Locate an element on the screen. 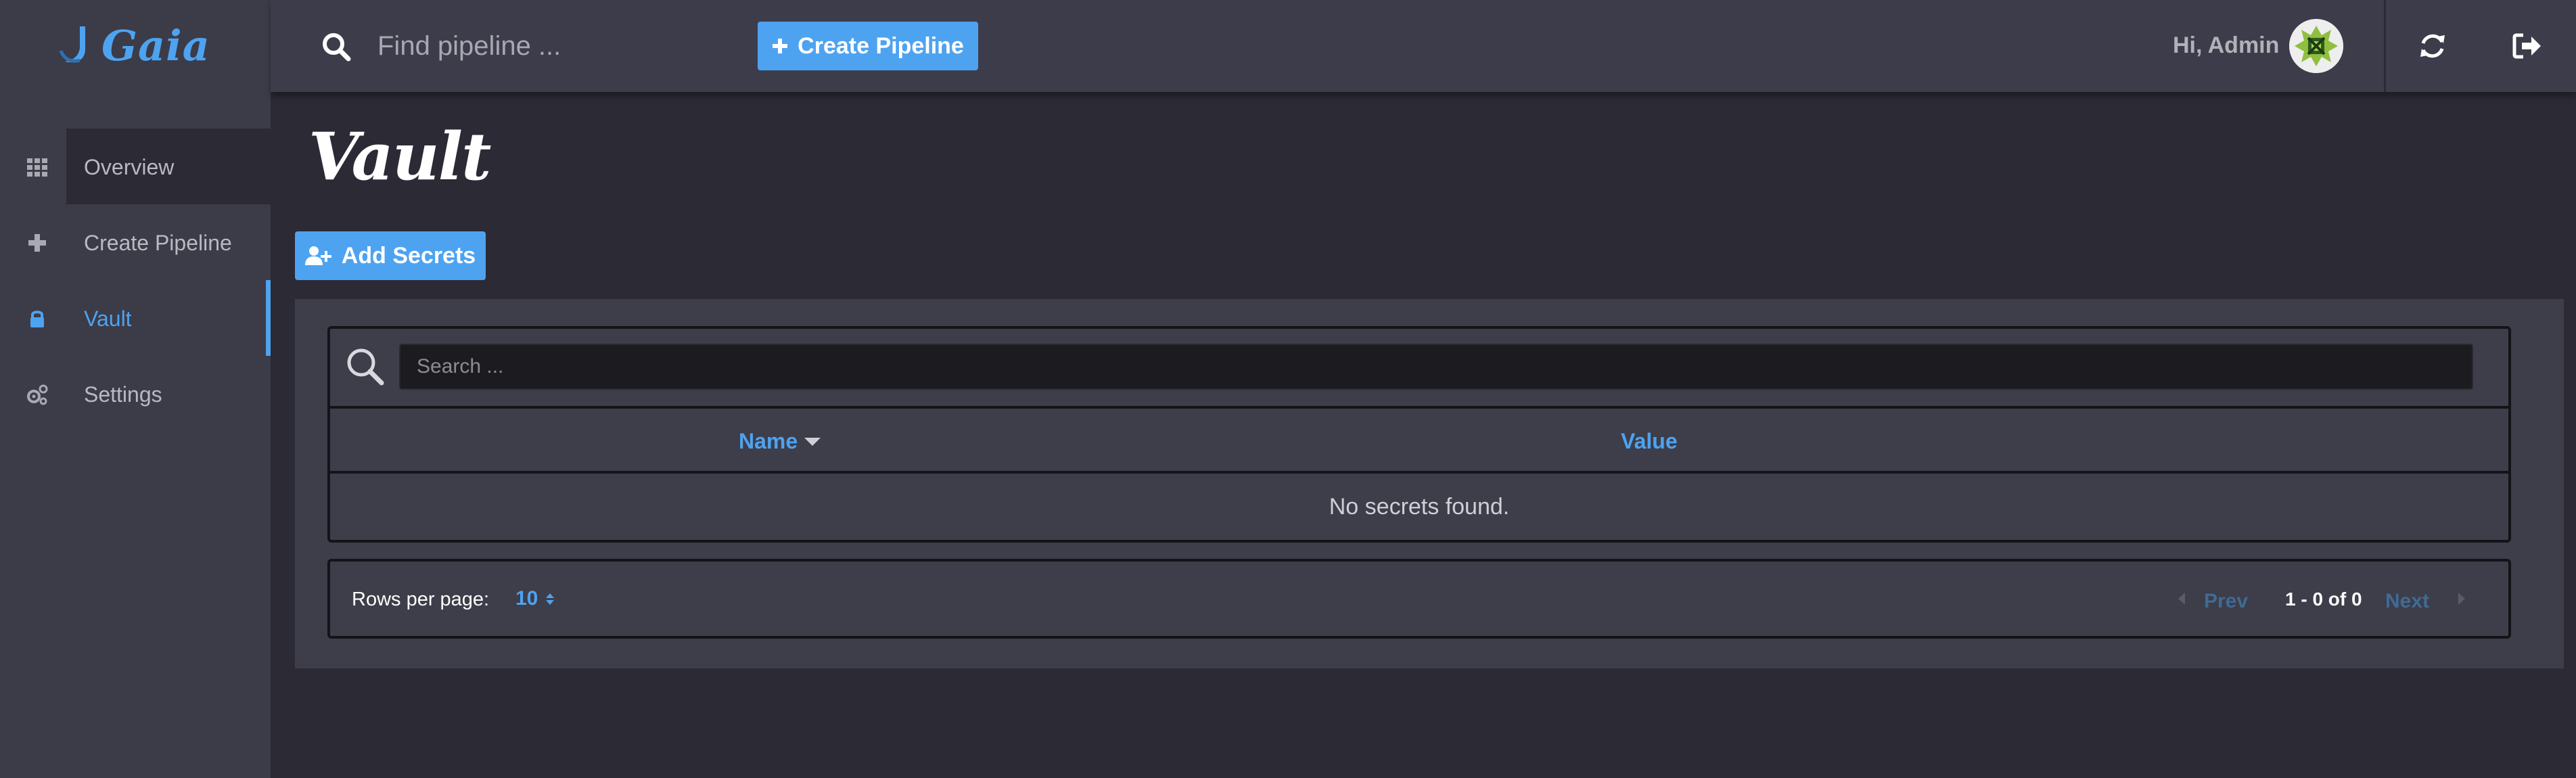 This screenshot has height=778, width=2576. add-user-icon is located at coordinates (317, 256).